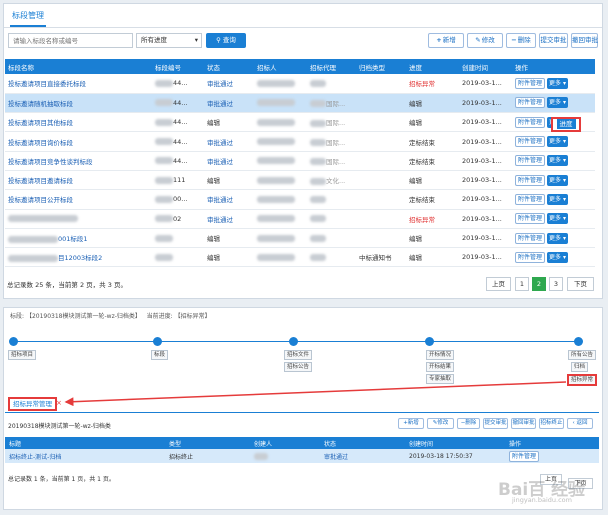 Image resolution: width=608 pixels, height=515 pixels. What do you see at coordinates (362, 443) in the screenshot?
I see `col-header: 状态` at bounding box center [362, 443].